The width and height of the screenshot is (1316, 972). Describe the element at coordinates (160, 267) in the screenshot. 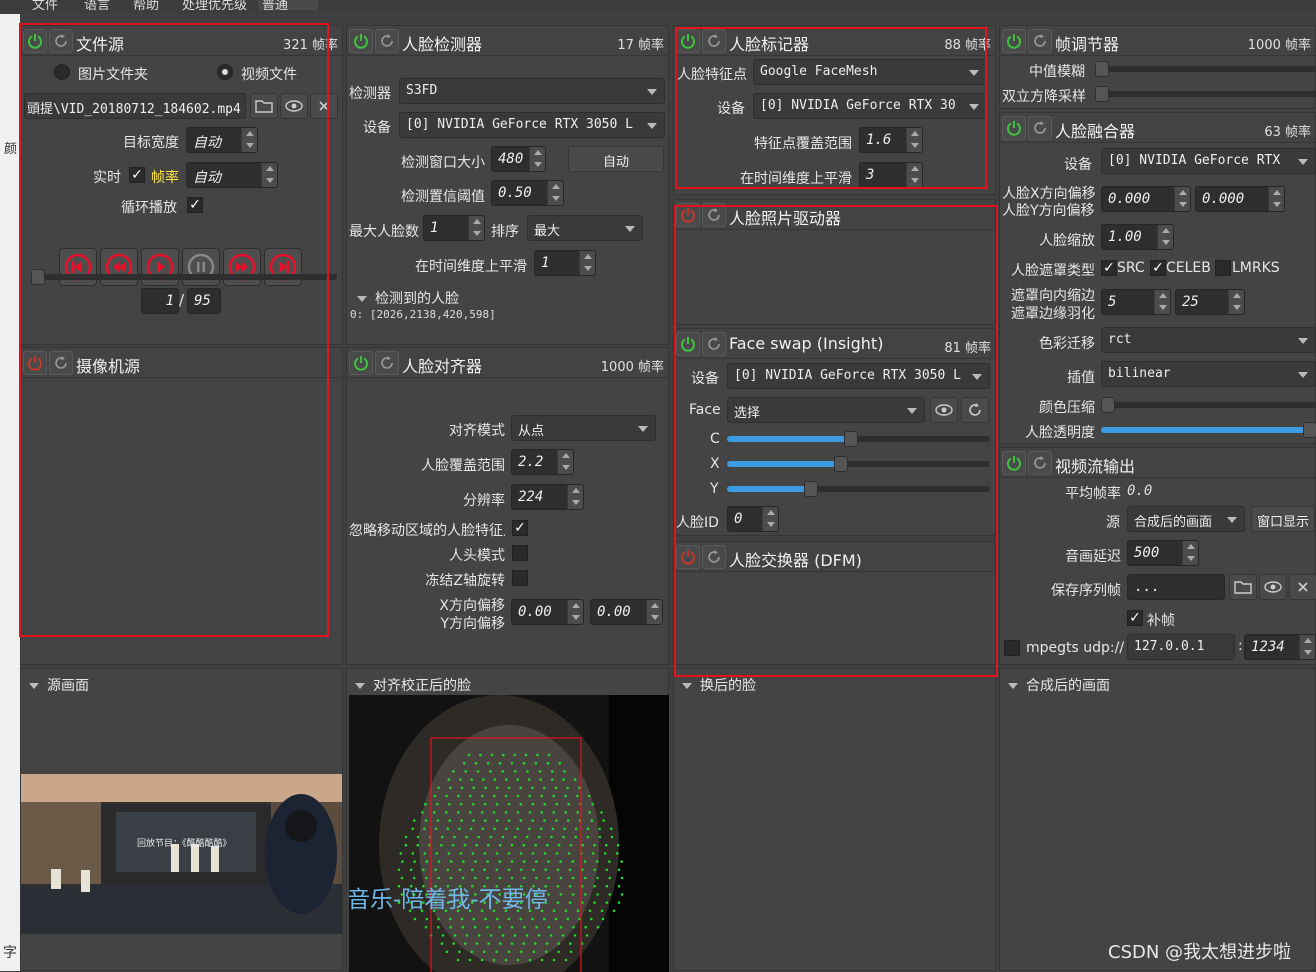

I see `play-button` at that location.